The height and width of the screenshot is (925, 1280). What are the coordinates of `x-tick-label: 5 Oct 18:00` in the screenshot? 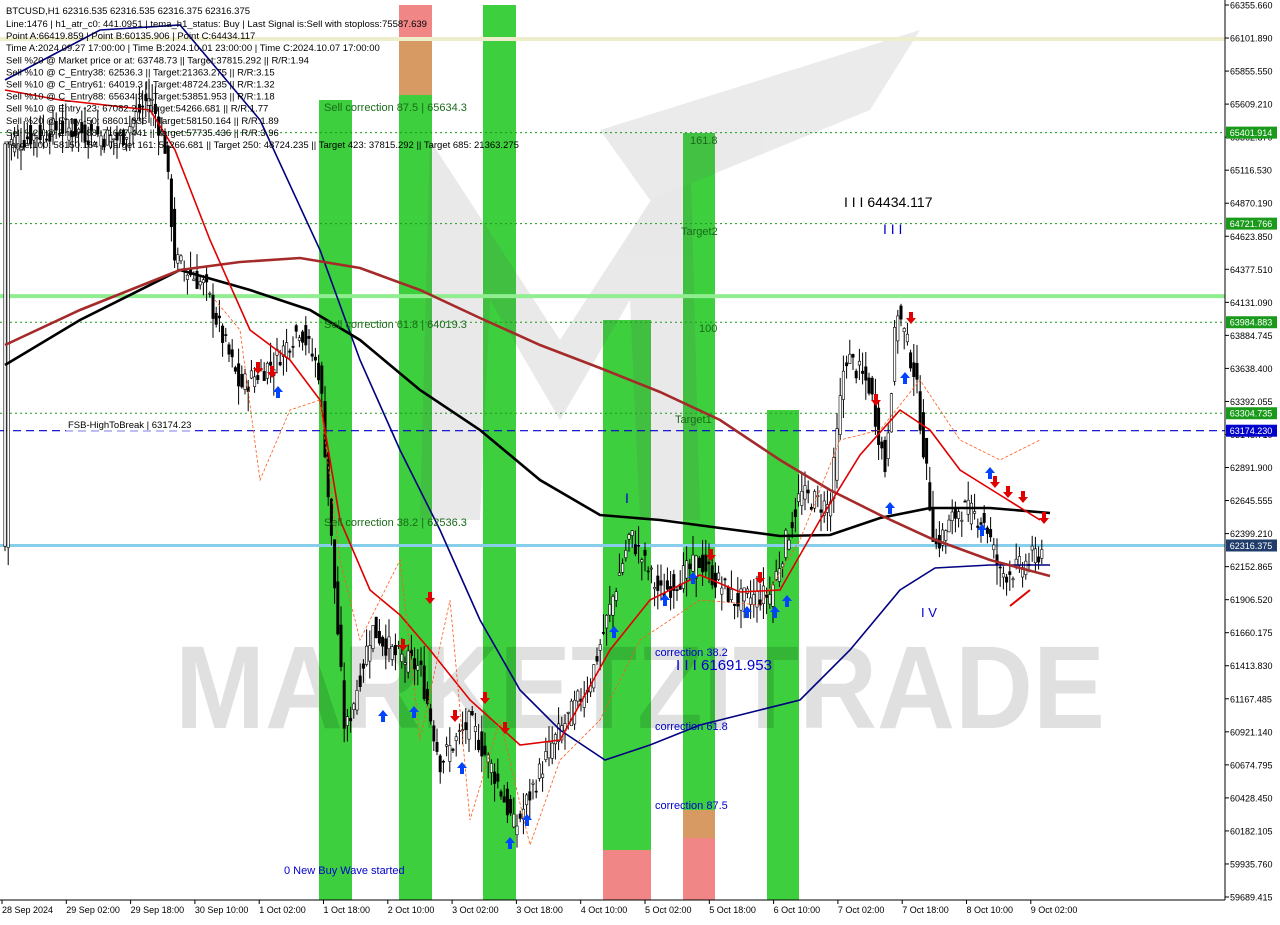 It's located at (732, 910).